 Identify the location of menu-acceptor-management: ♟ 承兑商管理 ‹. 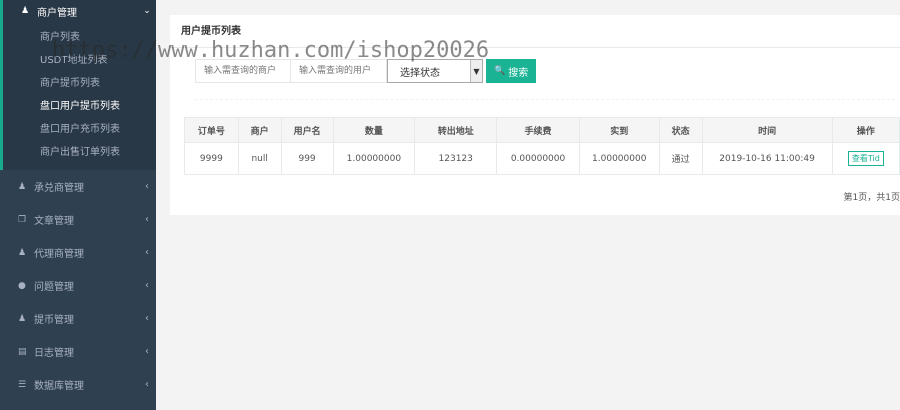
(78, 186).